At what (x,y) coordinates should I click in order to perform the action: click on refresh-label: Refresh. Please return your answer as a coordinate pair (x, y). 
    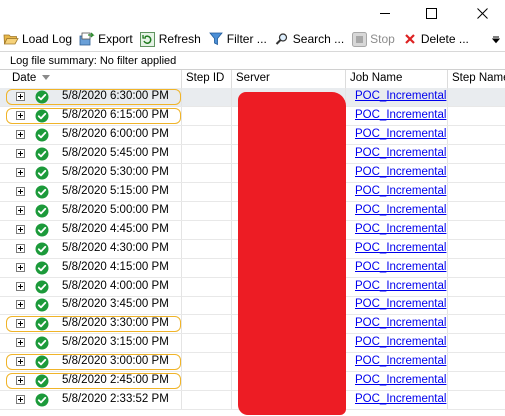
    Looking at the image, I should click on (179, 39).